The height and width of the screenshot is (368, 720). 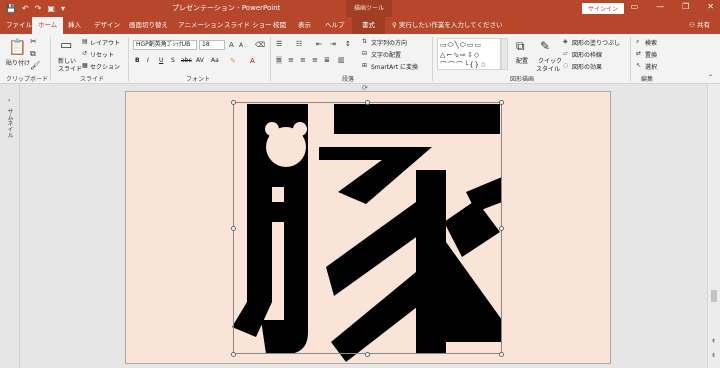 I want to click on ribbon-display-icon: ▭, so click(x=635, y=6).